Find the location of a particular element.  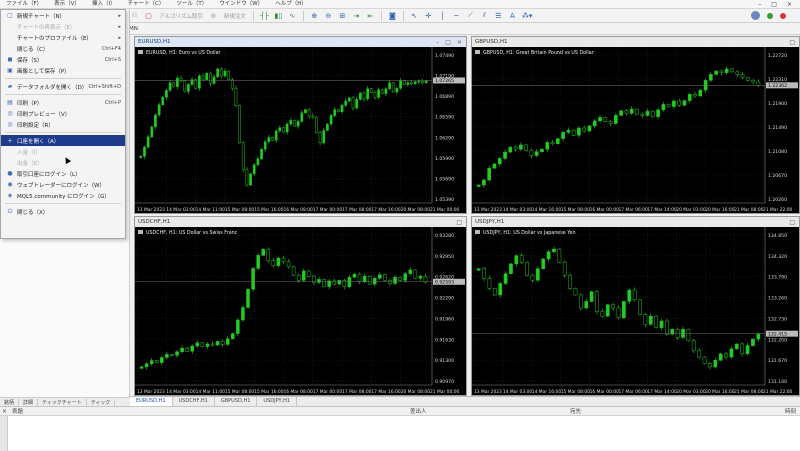

file-menu-item: ◎ 印刷設定（R） is located at coordinates (63, 124).